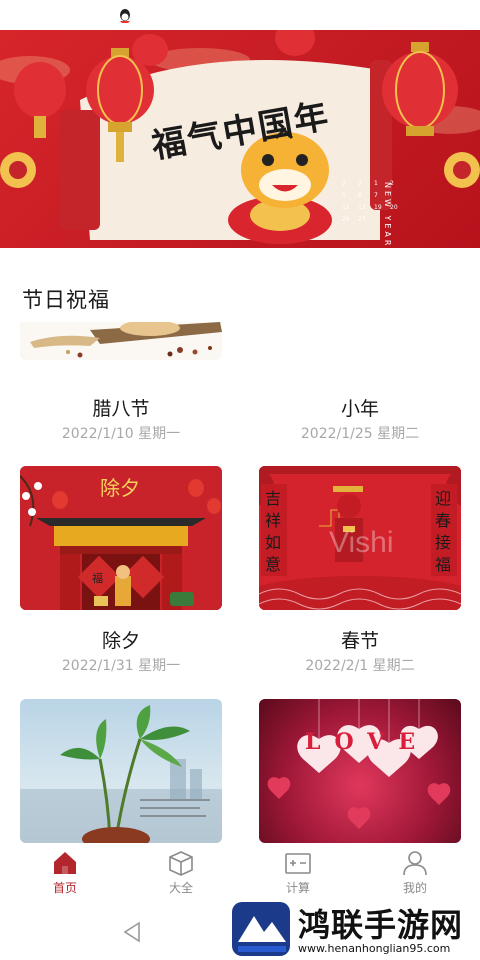 Image resolution: width=480 pixels, height=960 pixels. What do you see at coordinates (361, 542) in the screenshot?
I see `thumbnail-watermark: Vishi` at bounding box center [361, 542].